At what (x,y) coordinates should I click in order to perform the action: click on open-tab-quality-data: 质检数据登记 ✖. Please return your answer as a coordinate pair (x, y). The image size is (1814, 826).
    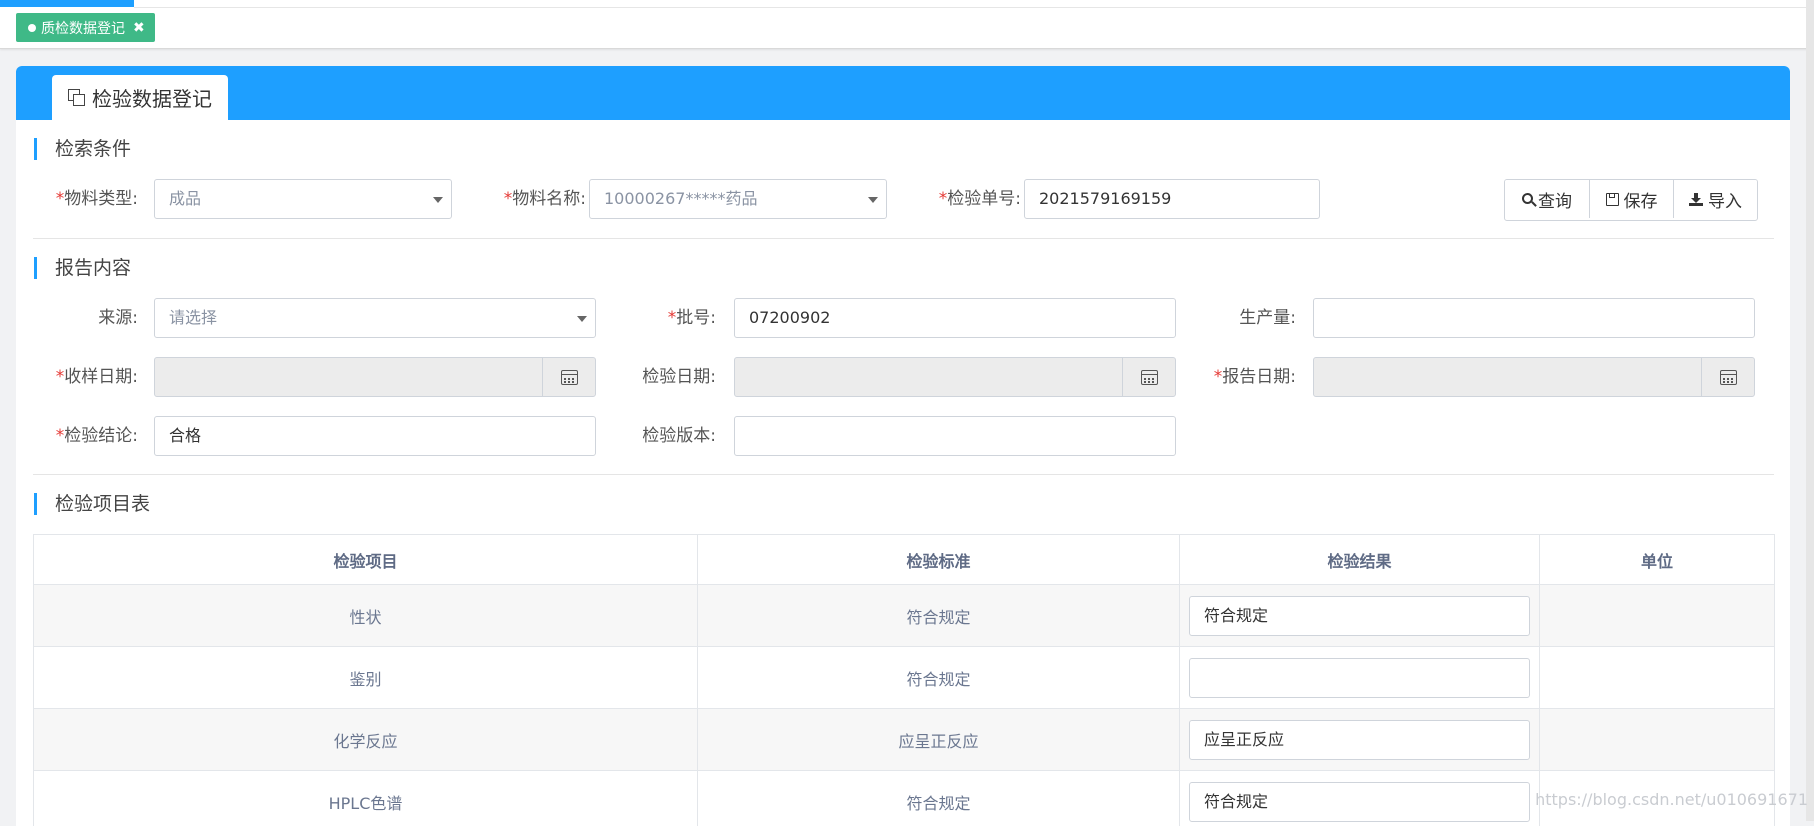
    Looking at the image, I should click on (85, 27).